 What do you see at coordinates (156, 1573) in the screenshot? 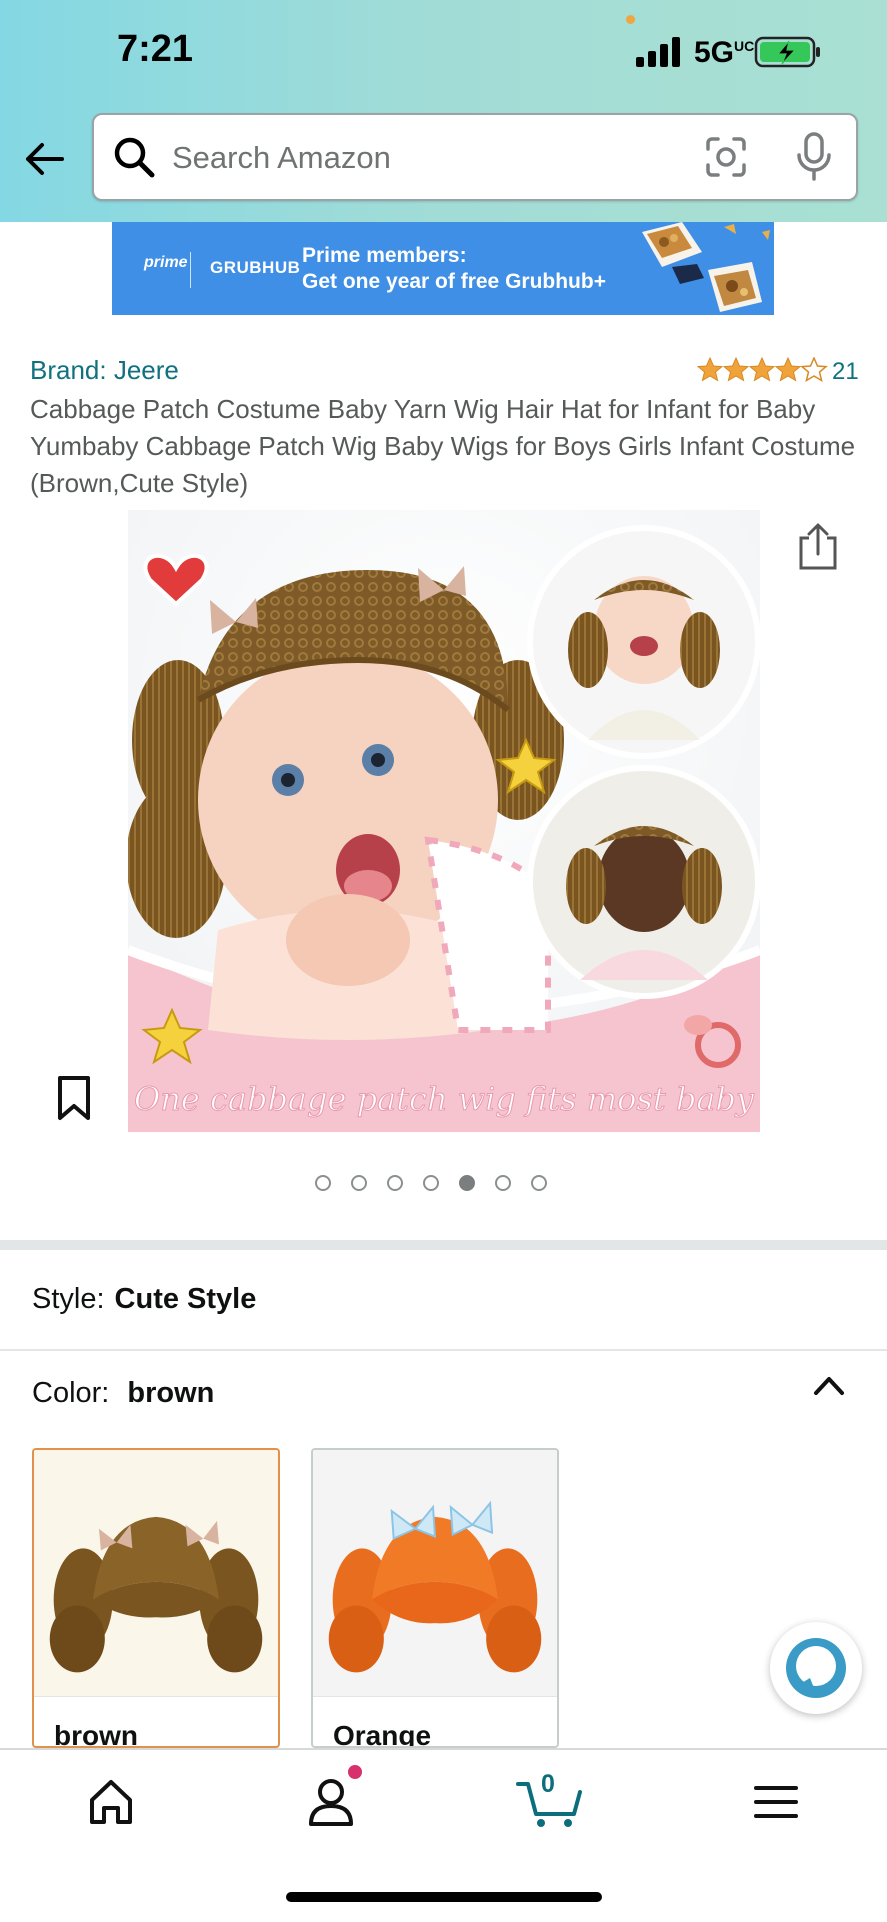
I see `swatch-image-brown` at bounding box center [156, 1573].